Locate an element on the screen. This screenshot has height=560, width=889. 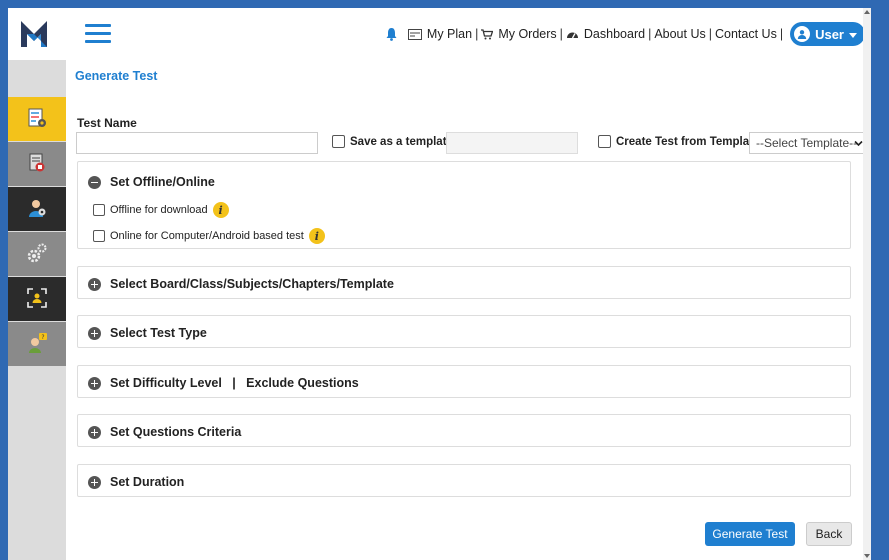
user-label: User is located at coordinates (829, 34).